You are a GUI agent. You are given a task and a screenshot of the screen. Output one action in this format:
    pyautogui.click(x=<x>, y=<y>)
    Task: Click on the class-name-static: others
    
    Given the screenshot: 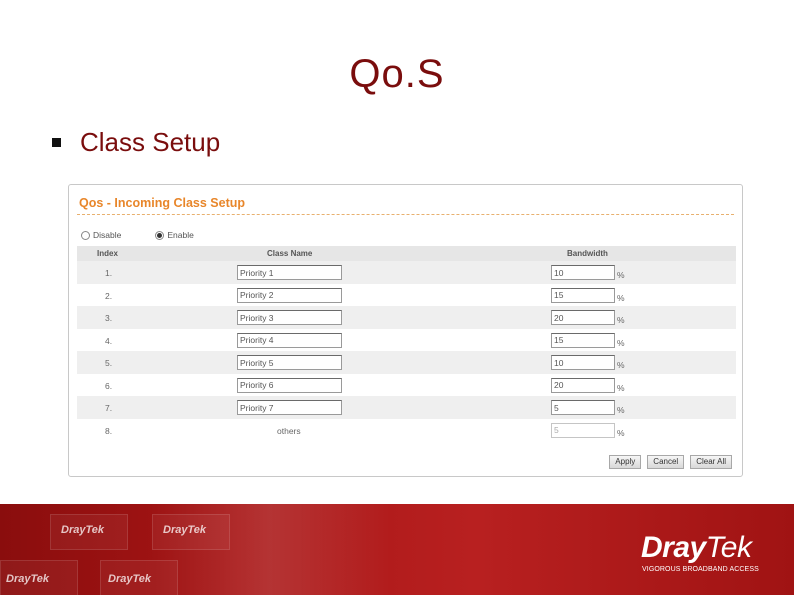 What is the action you would take?
    pyautogui.click(x=289, y=430)
    